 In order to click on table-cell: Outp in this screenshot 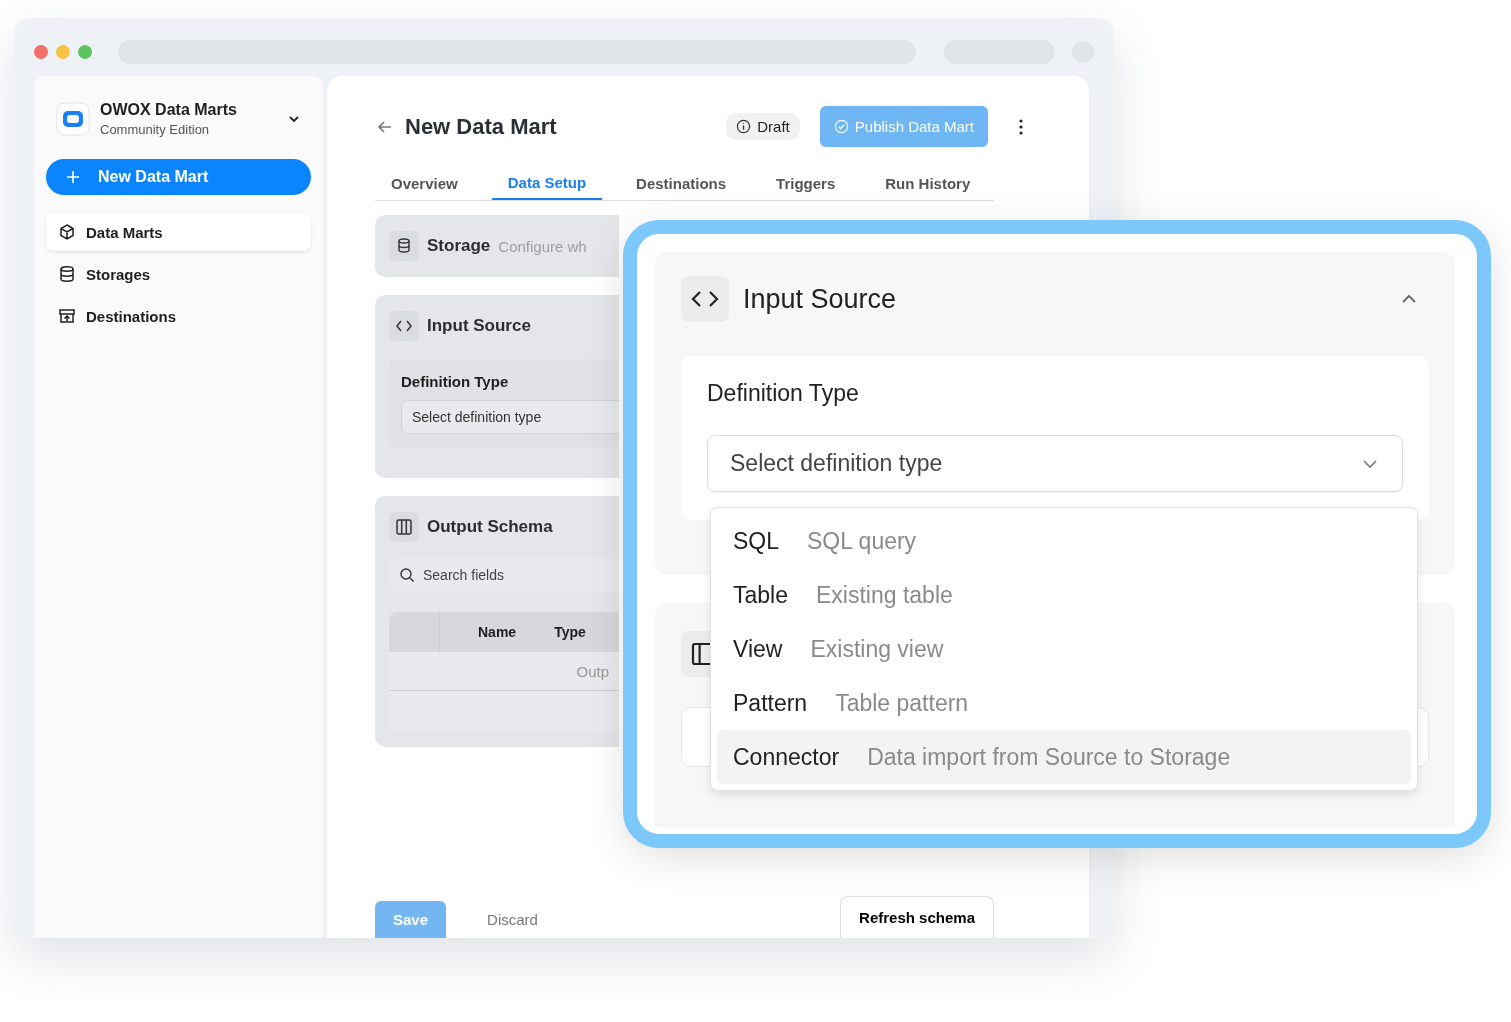, I will do `click(592, 671)`.